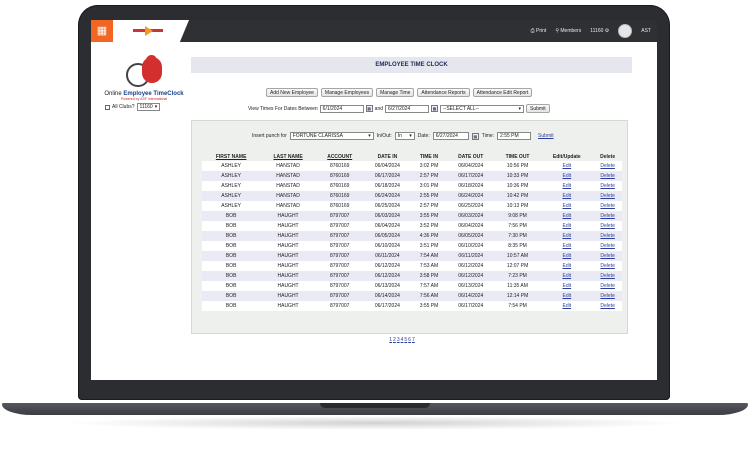 Image resolution: width=750 pixels, height=461 pixels. Describe the element at coordinates (539, 31) in the screenshot. I see `print-link: ⎙ Print` at that location.